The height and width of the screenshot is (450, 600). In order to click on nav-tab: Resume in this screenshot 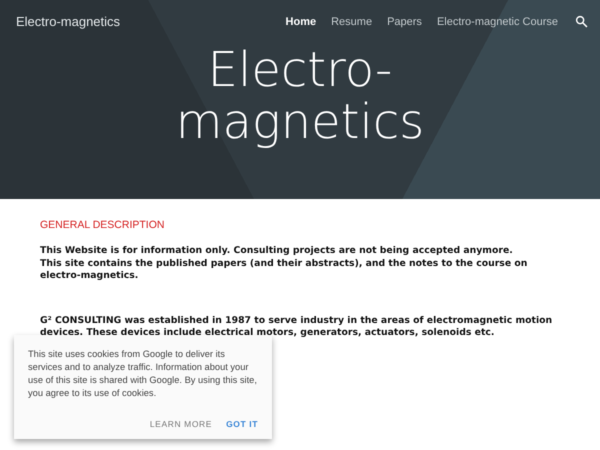, I will do `click(351, 22)`.